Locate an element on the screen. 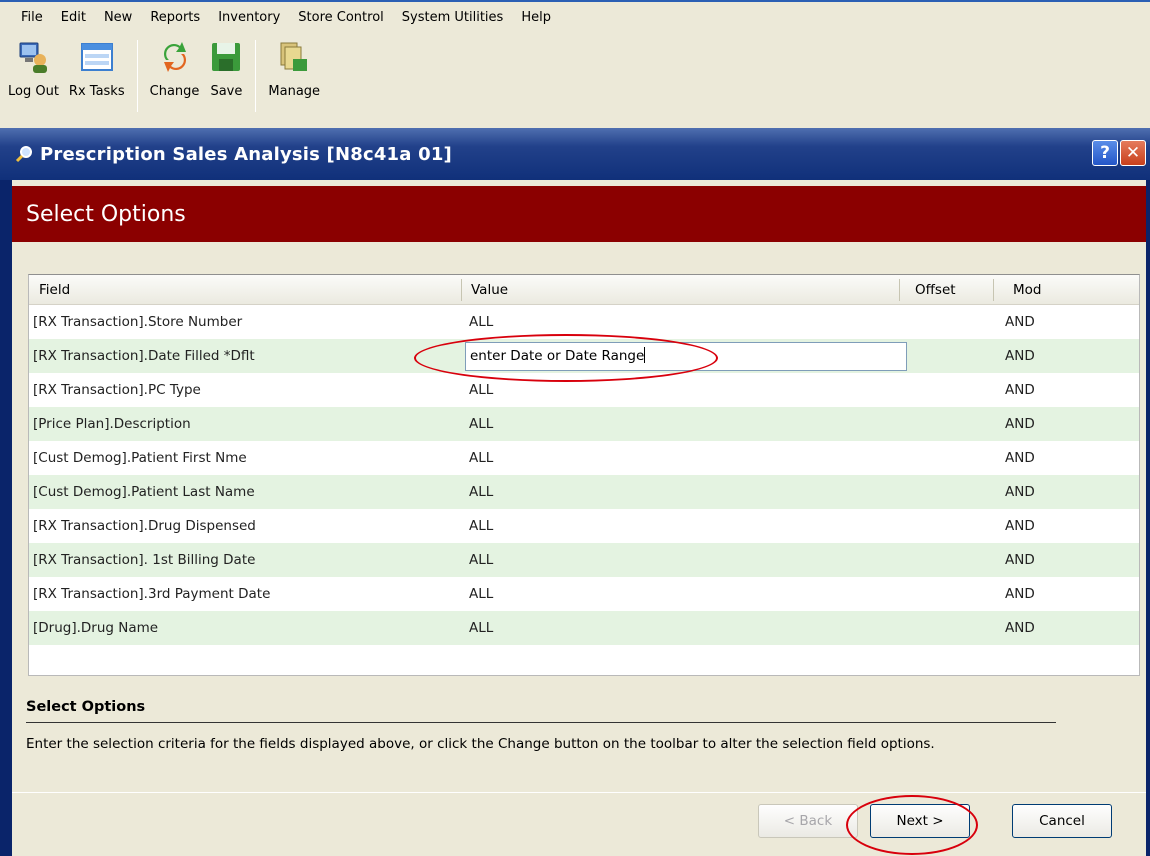  change-icon is located at coordinates (175, 57).